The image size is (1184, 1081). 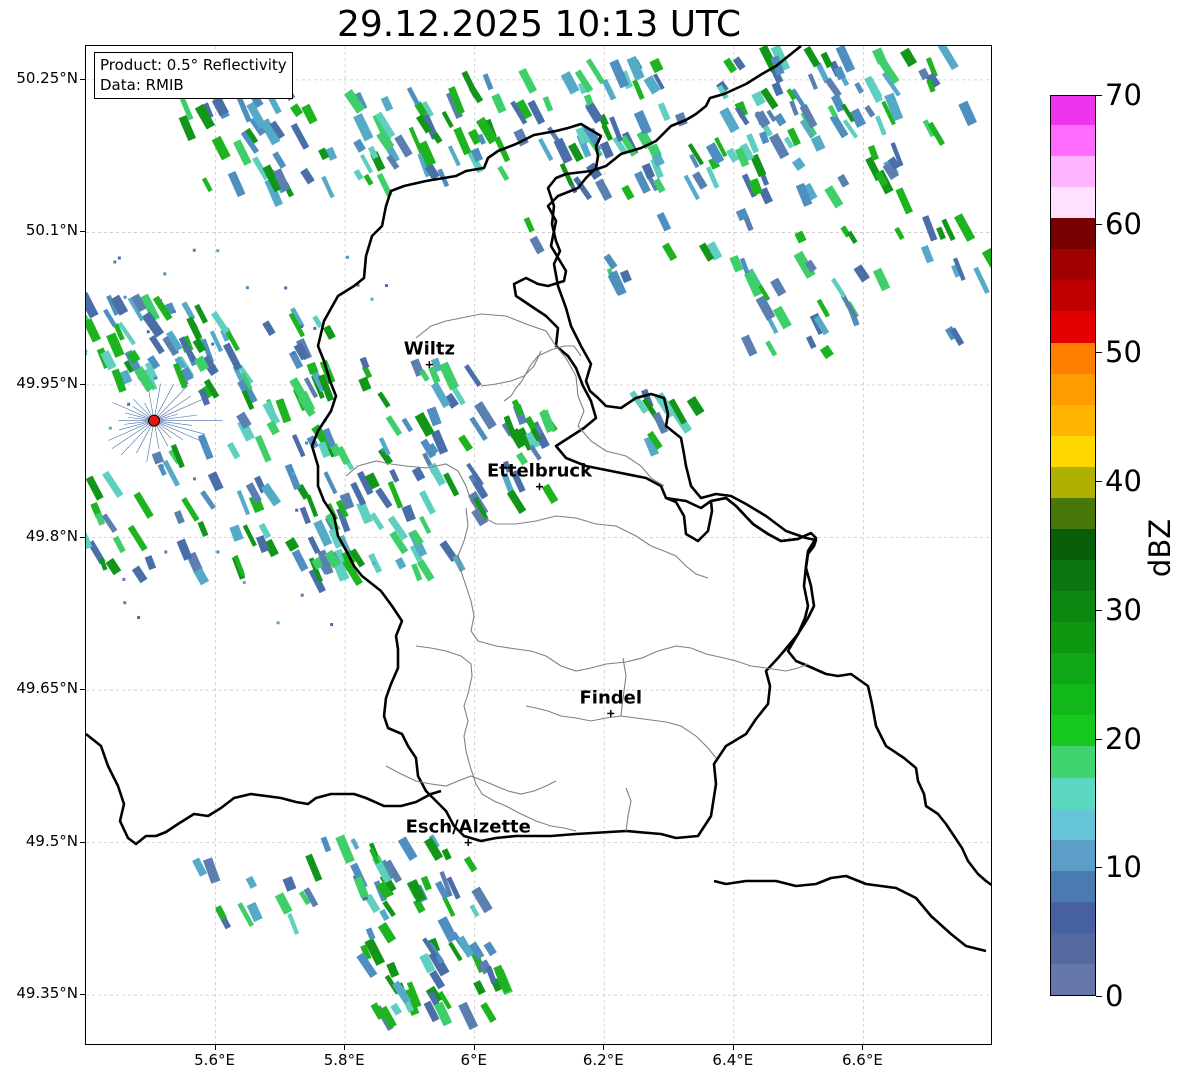 What do you see at coordinates (215, 1047) in the screenshot?
I see `lon-tick` at bounding box center [215, 1047].